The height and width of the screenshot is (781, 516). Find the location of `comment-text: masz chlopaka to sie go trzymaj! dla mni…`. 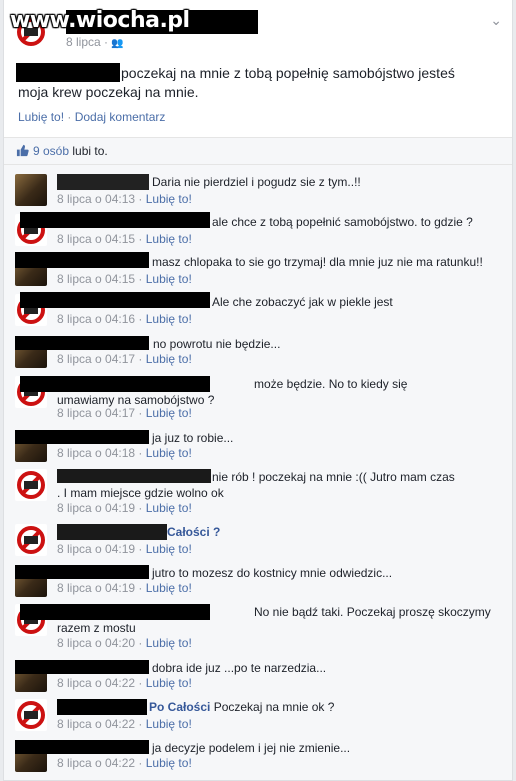

comment-text: masz chlopaka to sie go trzymaj! dla mni… is located at coordinates (317, 262).